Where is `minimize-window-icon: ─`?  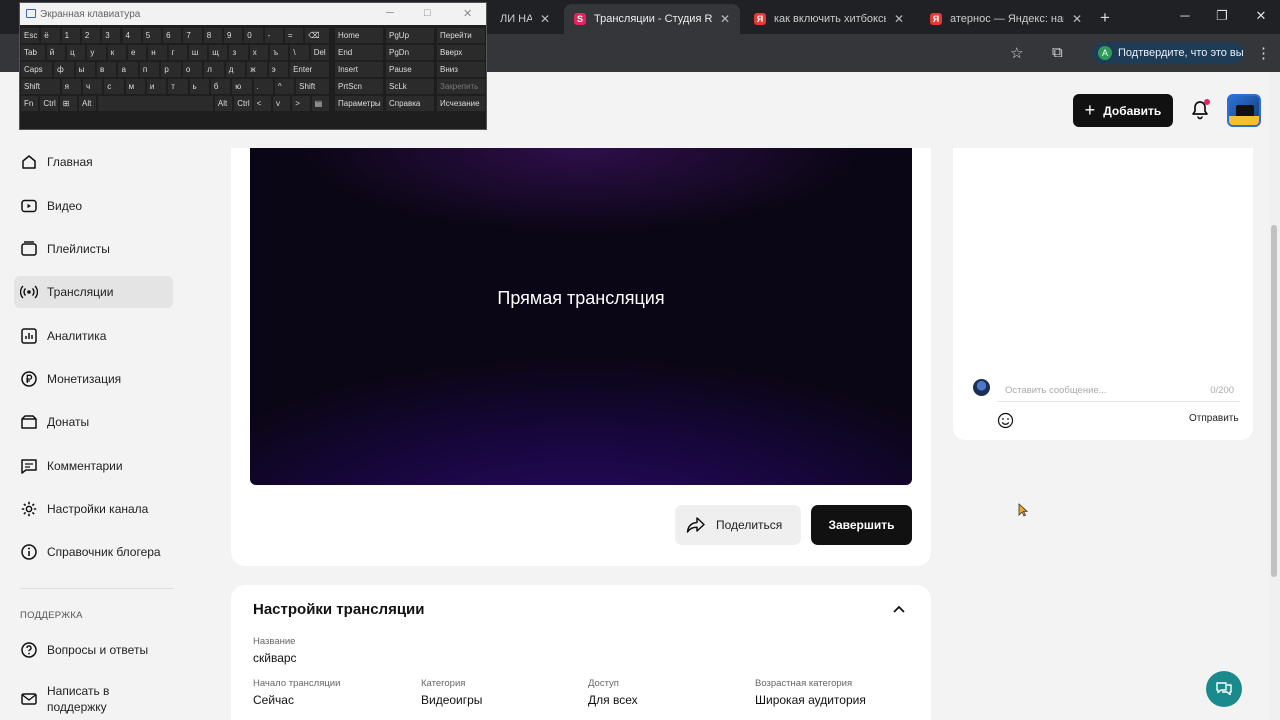 minimize-window-icon: ─ is located at coordinates (1185, 15).